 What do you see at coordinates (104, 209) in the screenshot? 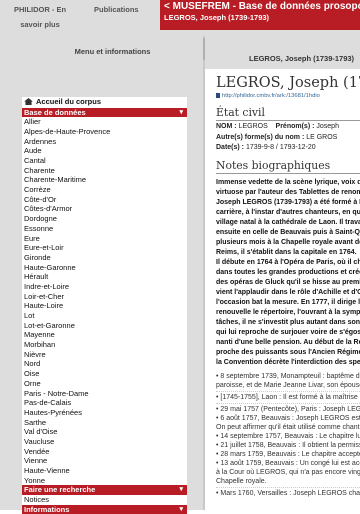
I see `department-item: Côtes-d'Armor` at bounding box center [104, 209].